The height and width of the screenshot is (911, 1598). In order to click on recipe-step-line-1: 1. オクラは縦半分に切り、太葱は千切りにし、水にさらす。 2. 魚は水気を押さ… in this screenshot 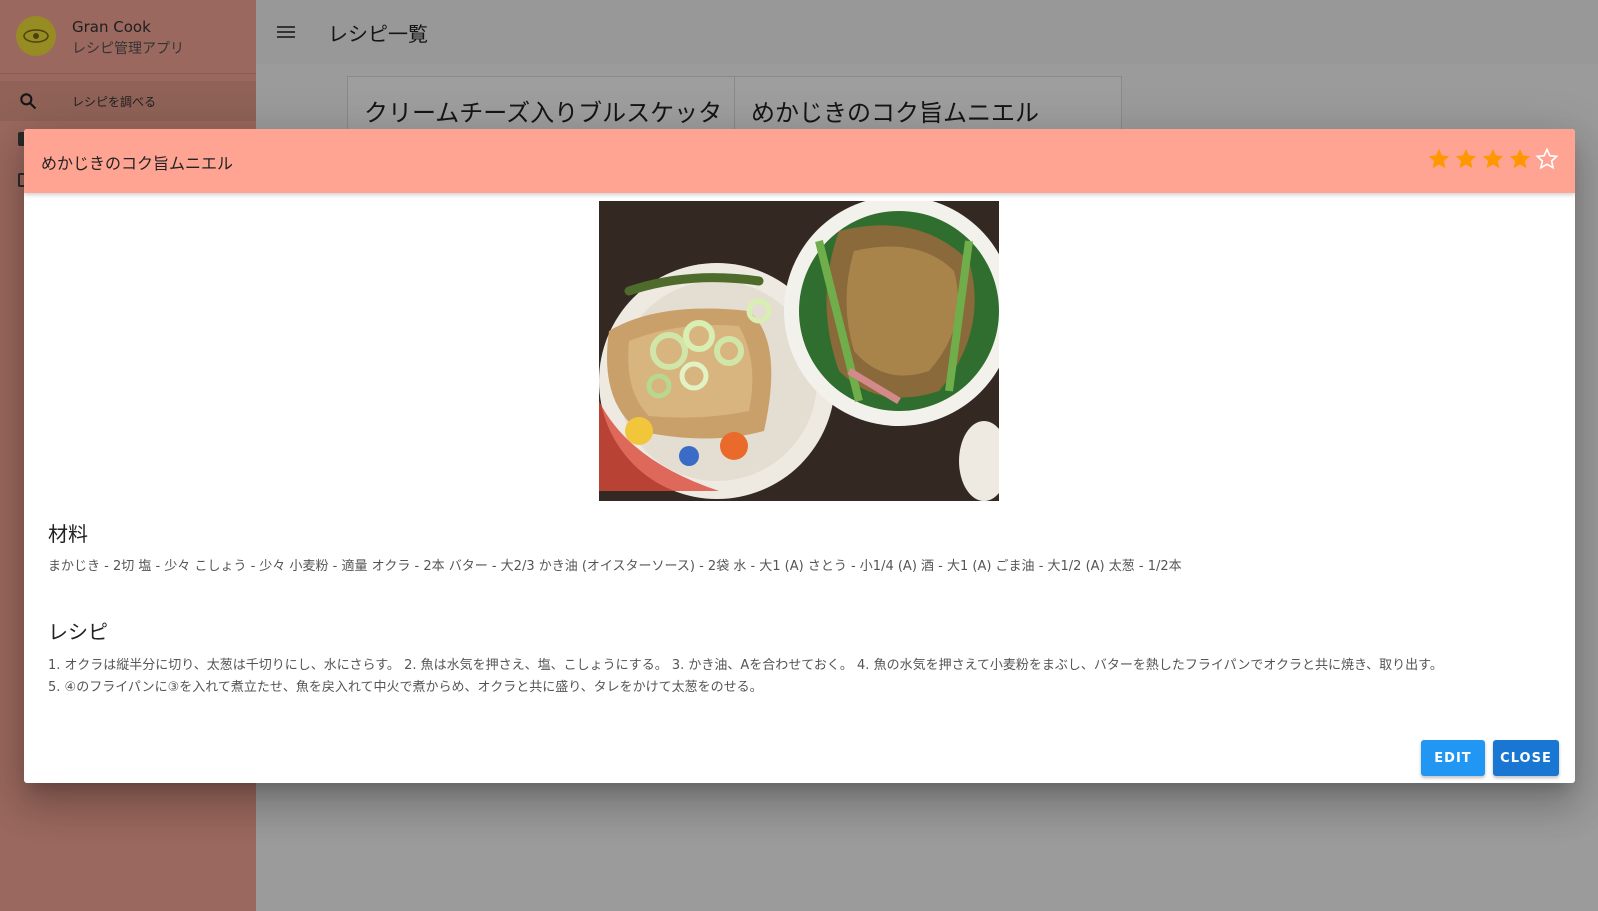, I will do `click(745, 665)`.